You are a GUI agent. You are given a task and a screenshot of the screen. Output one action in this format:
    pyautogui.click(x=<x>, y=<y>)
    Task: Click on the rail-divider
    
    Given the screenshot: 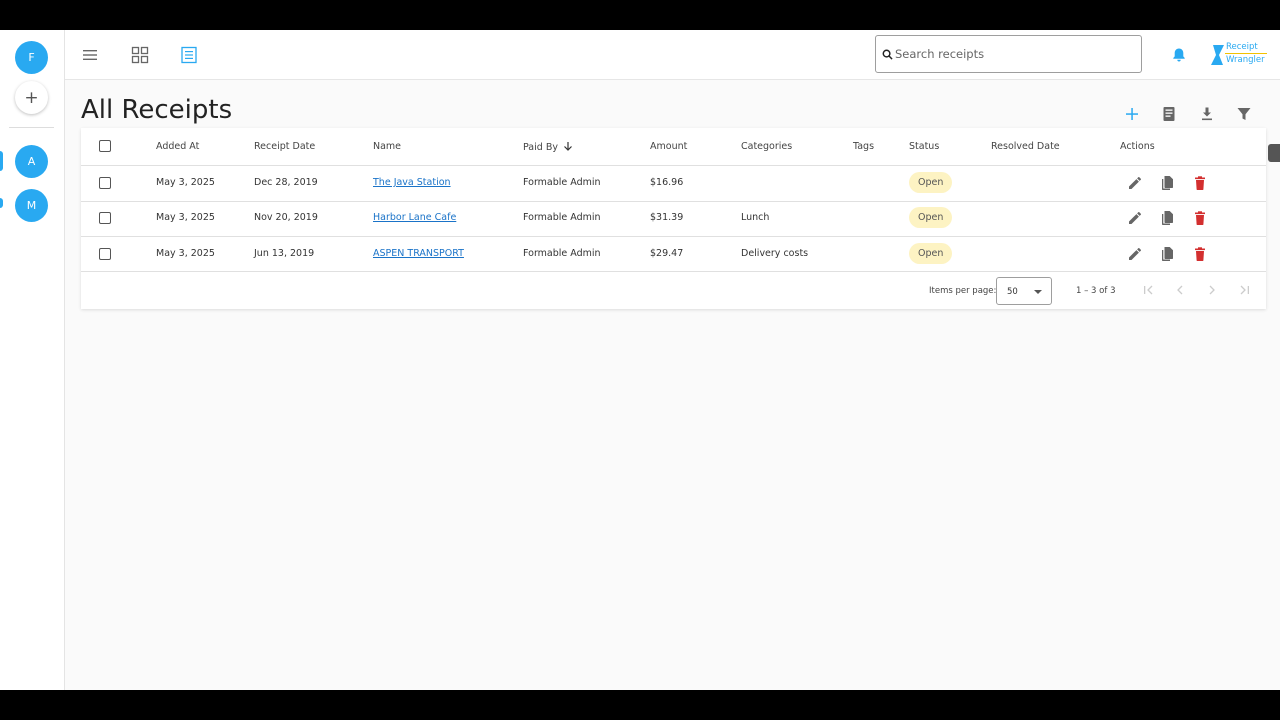 What is the action you would take?
    pyautogui.click(x=31, y=127)
    